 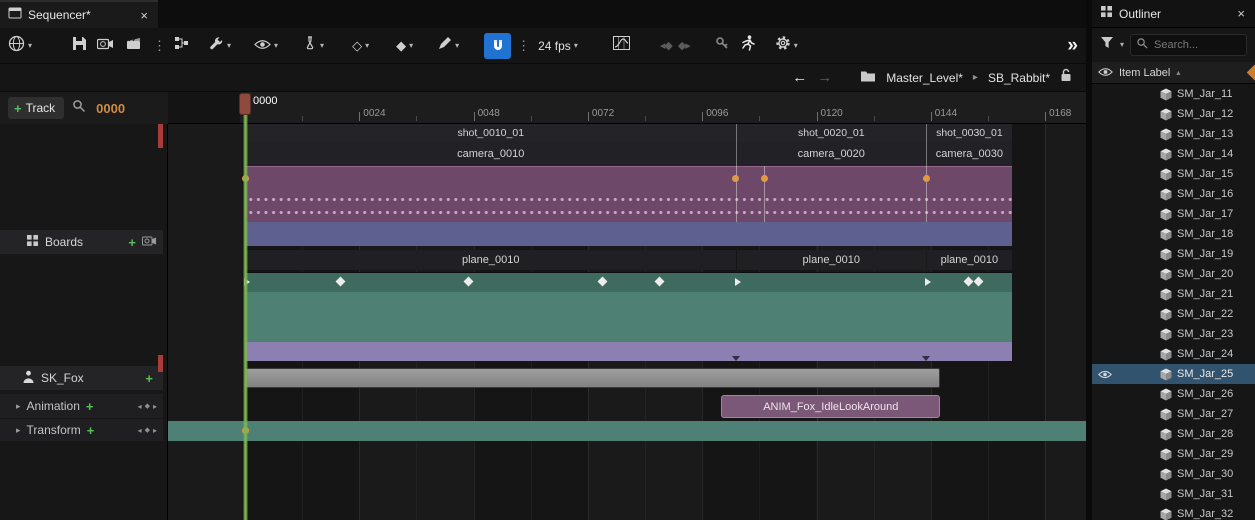 I want to click on camera-cut-lane, so click(x=628, y=178).